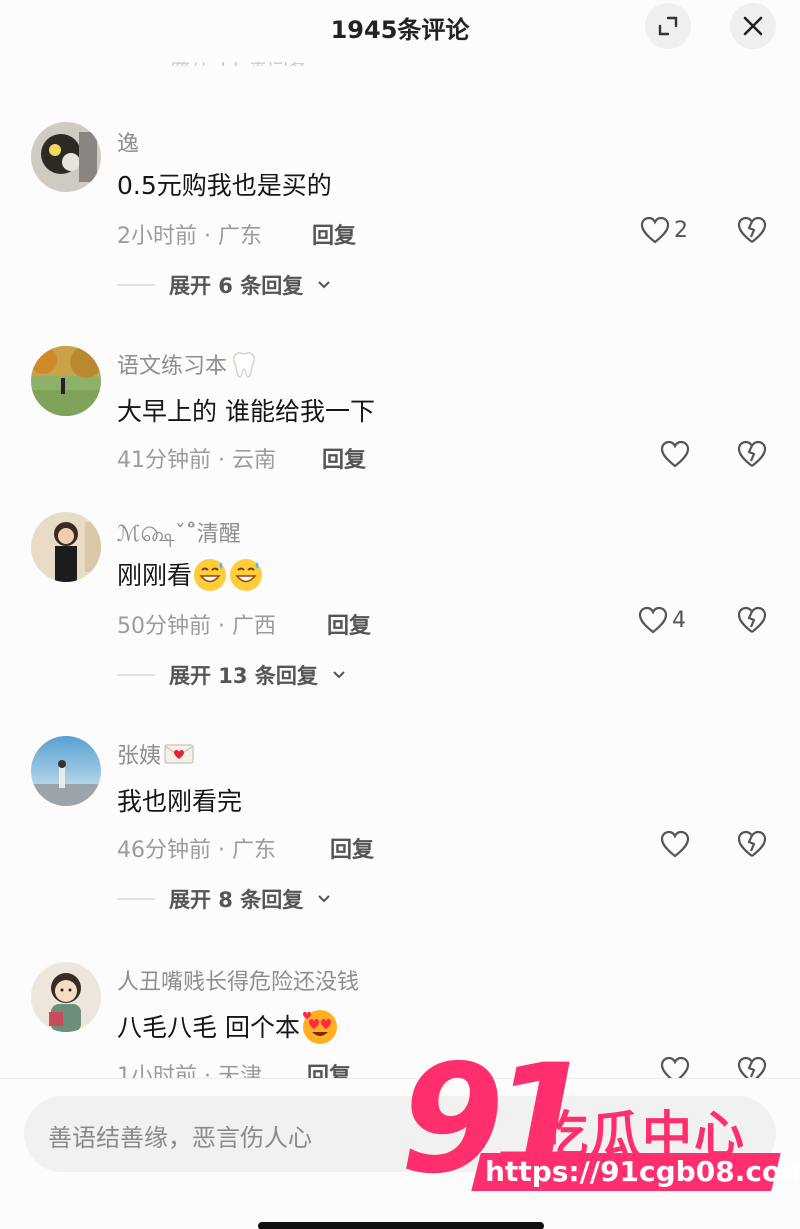 This screenshot has height=1229, width=800. What do you see at coordinates (231, 675) in the screenshot?
I see `expand-replies-button: 展开 13 条回复` at bounding box center [231, 675].